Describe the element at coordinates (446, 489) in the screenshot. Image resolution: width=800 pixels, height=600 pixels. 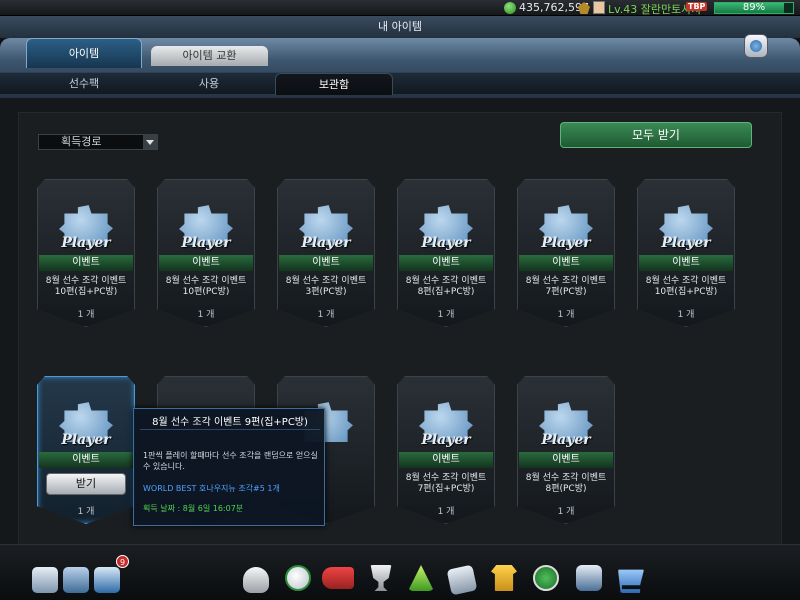
I see `card-name-line2: 7편(집+PC방)` at that location.